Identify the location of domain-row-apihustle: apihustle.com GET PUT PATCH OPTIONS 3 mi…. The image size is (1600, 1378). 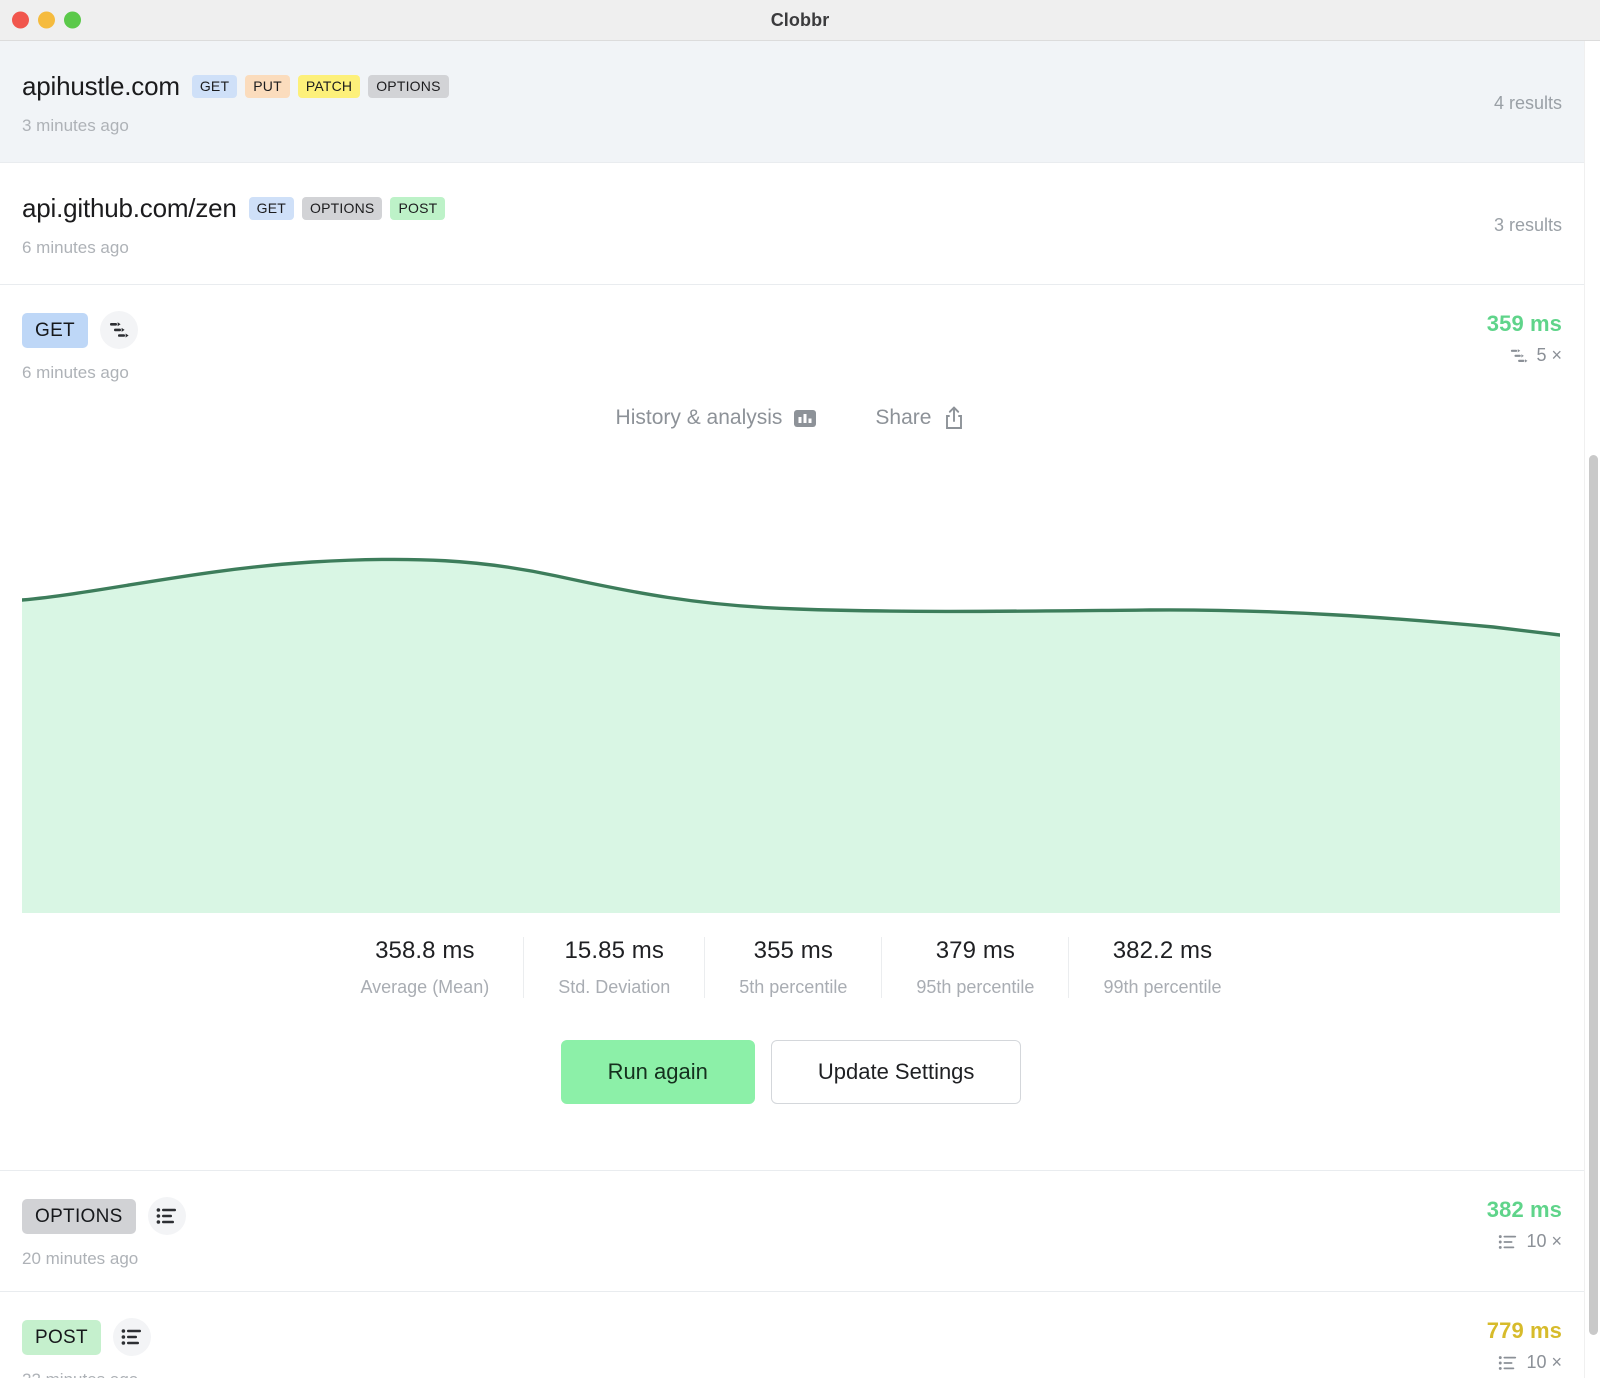
(800, 102).